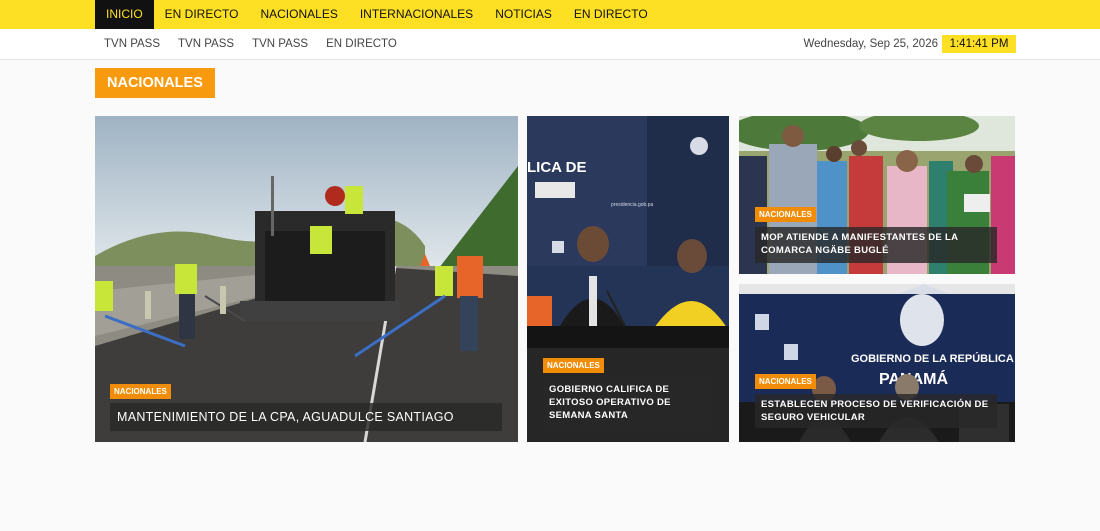 The image size is (1100, 531). What do you see at coordinates (979, 44) in the screenshot?
I see `current-time: 1:41:41 PM` at bounding box center [979, 44].